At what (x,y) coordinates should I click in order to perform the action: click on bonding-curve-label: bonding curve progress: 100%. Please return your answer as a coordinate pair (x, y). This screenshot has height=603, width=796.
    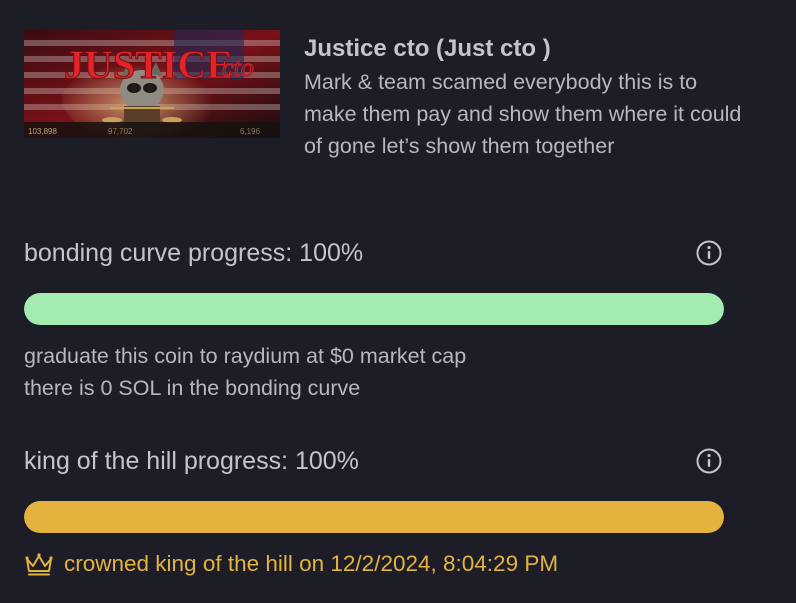
    Looking at the image, I should click on (194, 253).